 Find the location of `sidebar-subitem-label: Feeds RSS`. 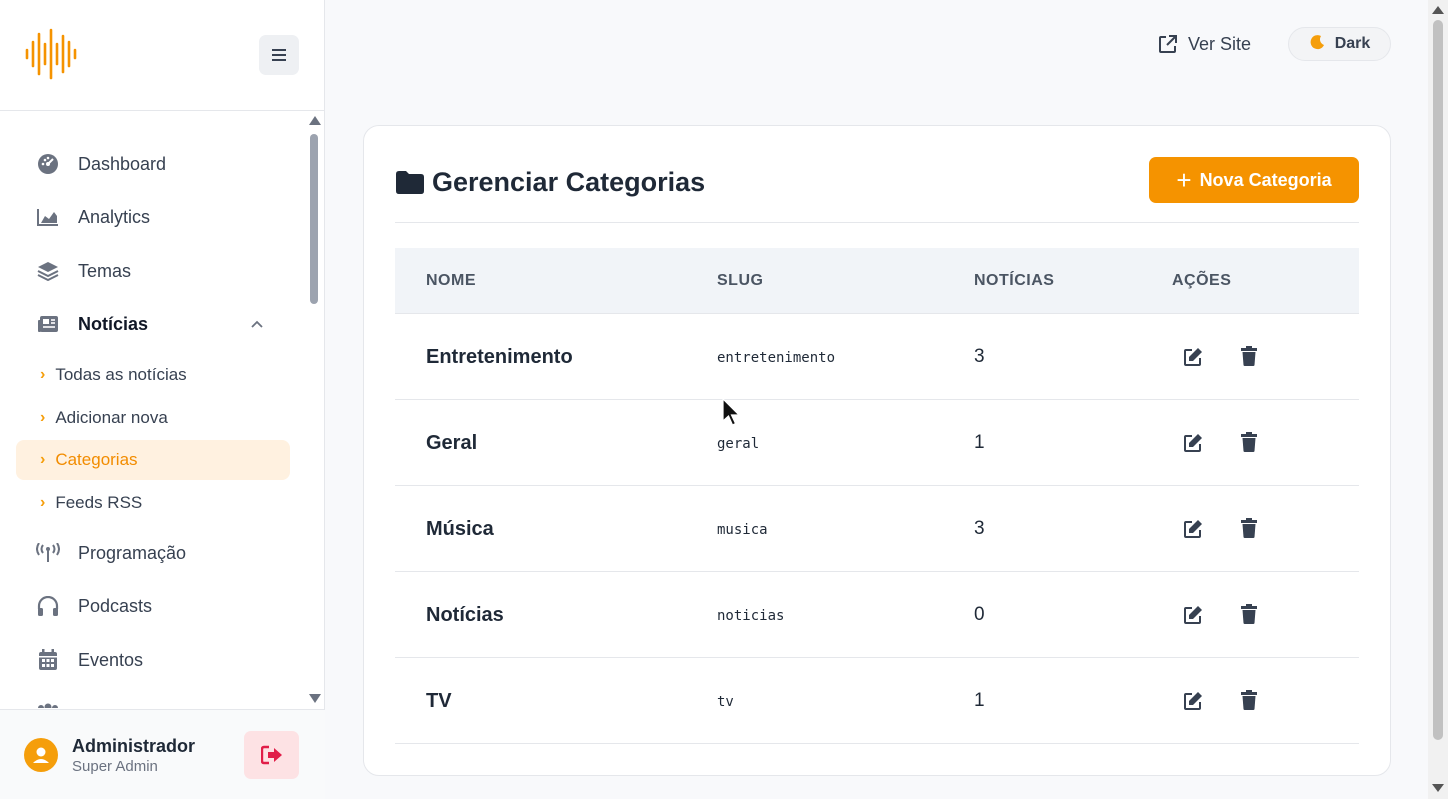

sidebar-subitem-label: Feeds RSS is located at coordinates (99, 502).